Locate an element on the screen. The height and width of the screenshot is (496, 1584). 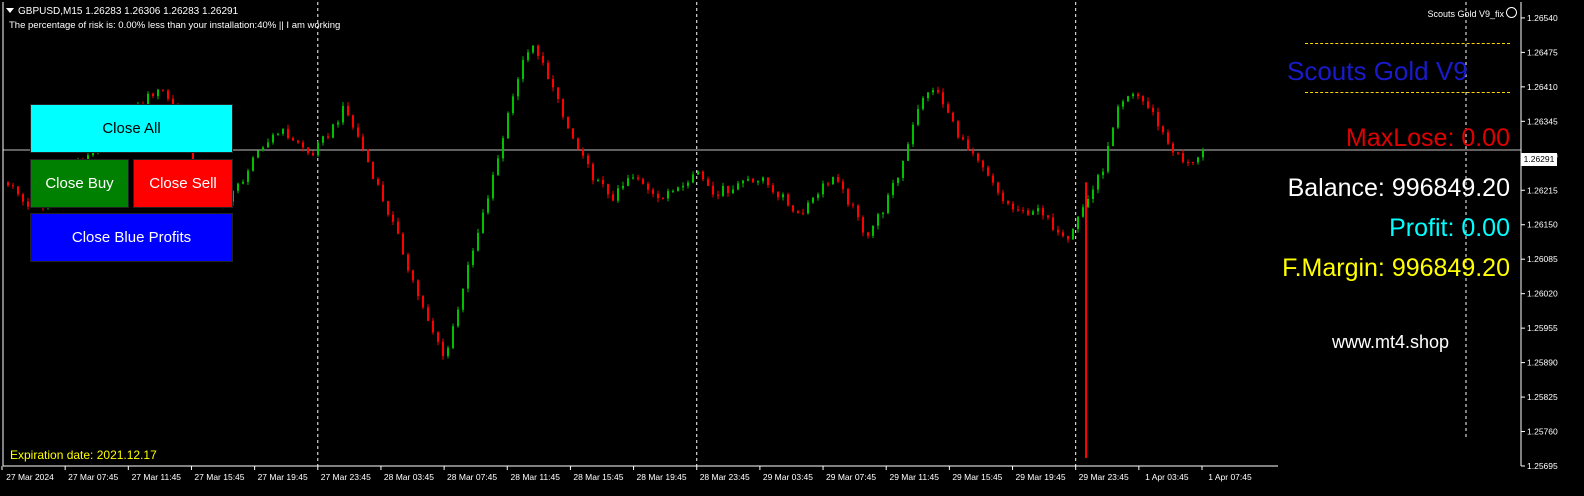
balance-value: Balance: 996849.20 is located at coordinates (1398, 188).